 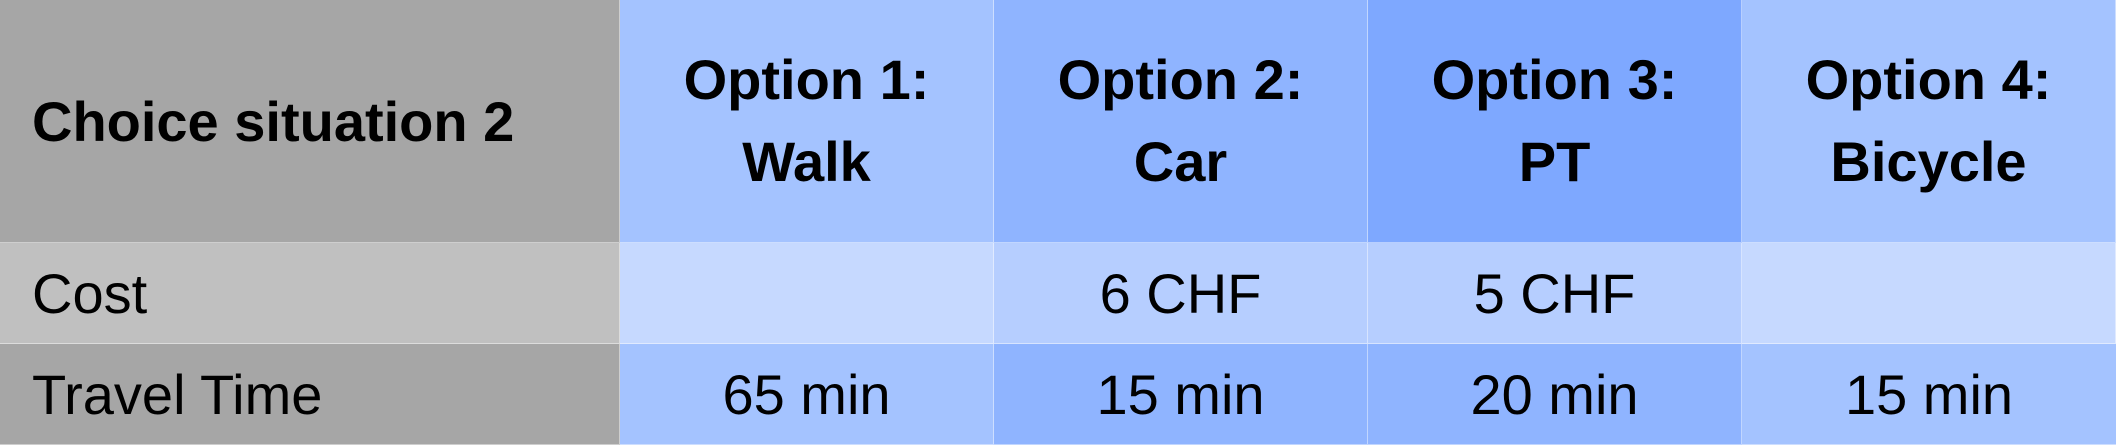 What do you see at coordinates (807, 121) in the screenshot?
I see `option-1-header: Option 1: Walk` at bounding box center [807, 121].